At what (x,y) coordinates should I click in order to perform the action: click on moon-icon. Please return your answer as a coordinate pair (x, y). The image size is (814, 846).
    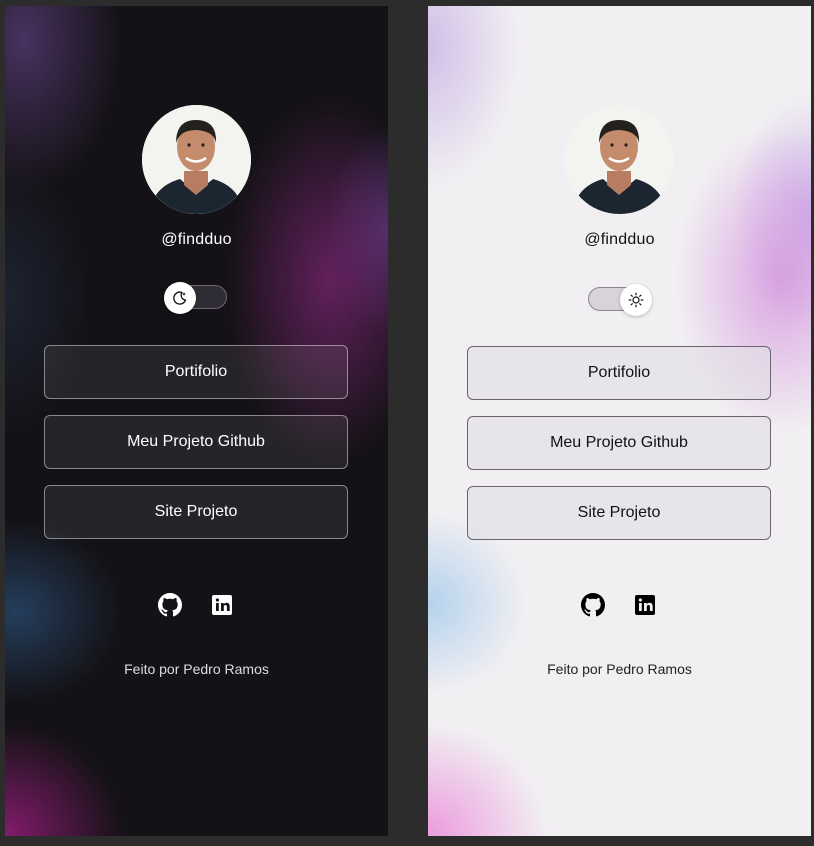
    Looking at the image, I should click on (180, 298).